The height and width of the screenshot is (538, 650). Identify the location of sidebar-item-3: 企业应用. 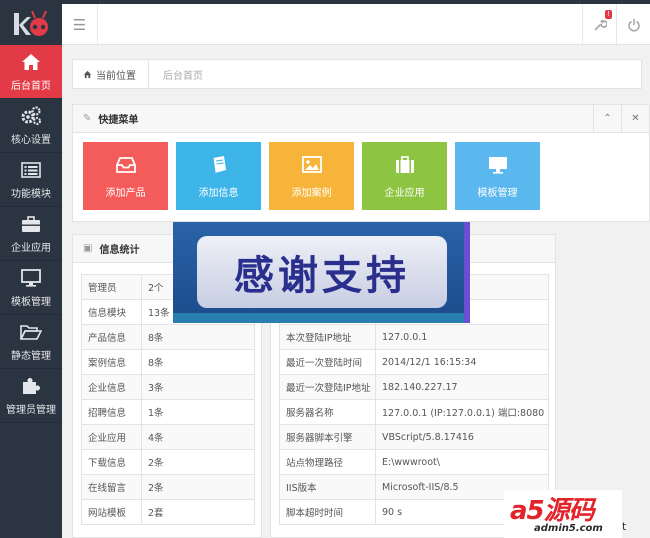
(31, 234).